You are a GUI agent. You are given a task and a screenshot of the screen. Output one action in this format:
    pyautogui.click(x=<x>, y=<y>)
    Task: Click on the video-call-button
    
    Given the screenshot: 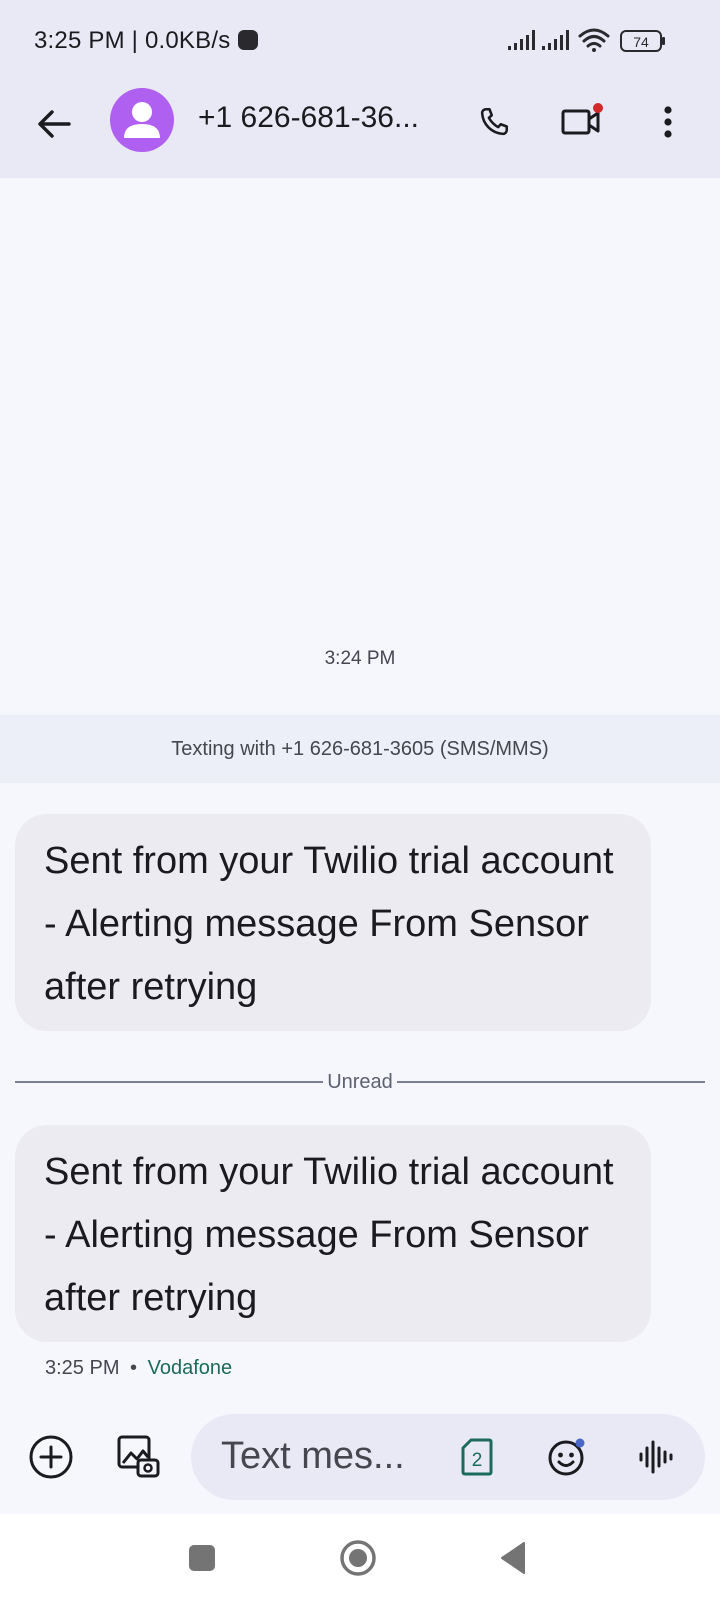 What is the action you would take?
    pyautogui.click(x=582, y=122)
    